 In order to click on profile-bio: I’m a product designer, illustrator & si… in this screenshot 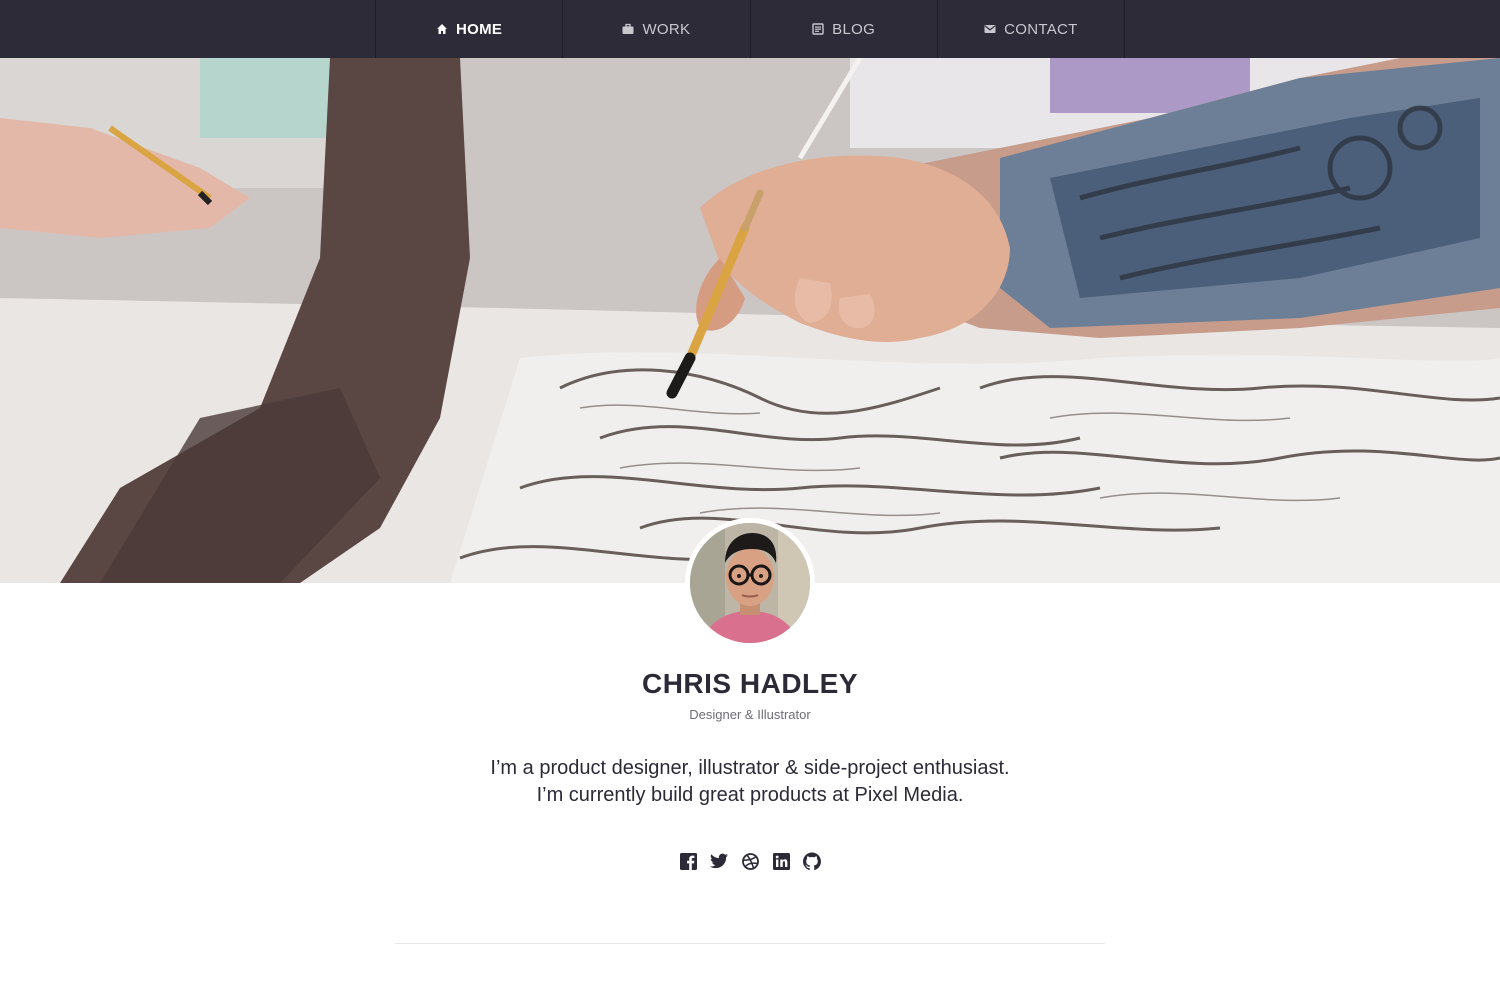, I will do `click(750, 782)`.